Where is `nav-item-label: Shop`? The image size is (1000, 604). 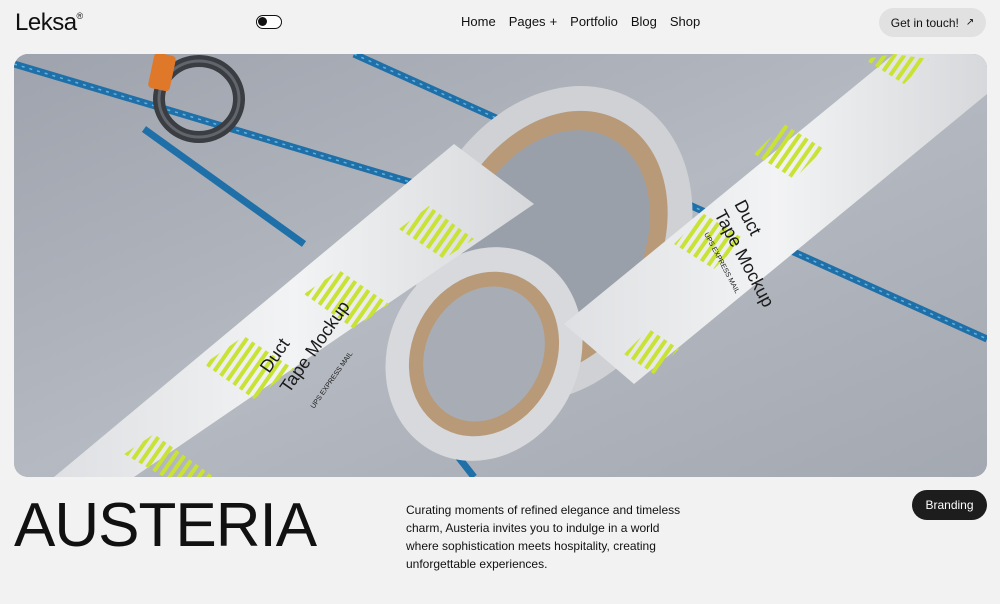
nav-item-label: Shop is located at coordinates (685, 21).